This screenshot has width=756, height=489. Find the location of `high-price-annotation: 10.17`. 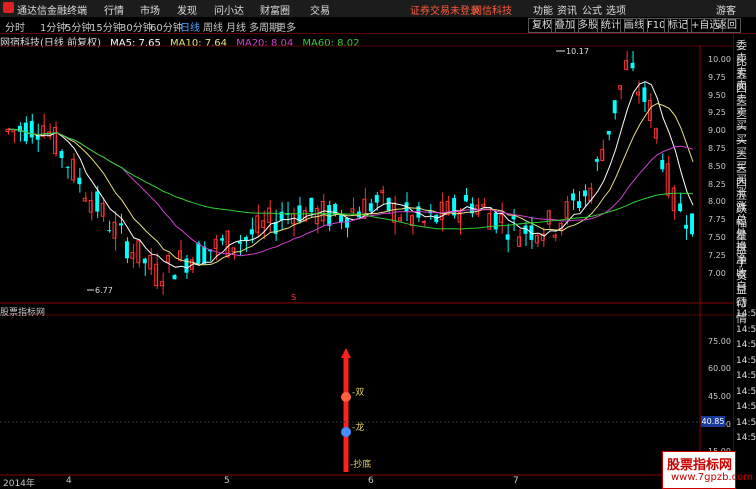

high-price-annotation: 10.17 is located at coordinates (577, 51).